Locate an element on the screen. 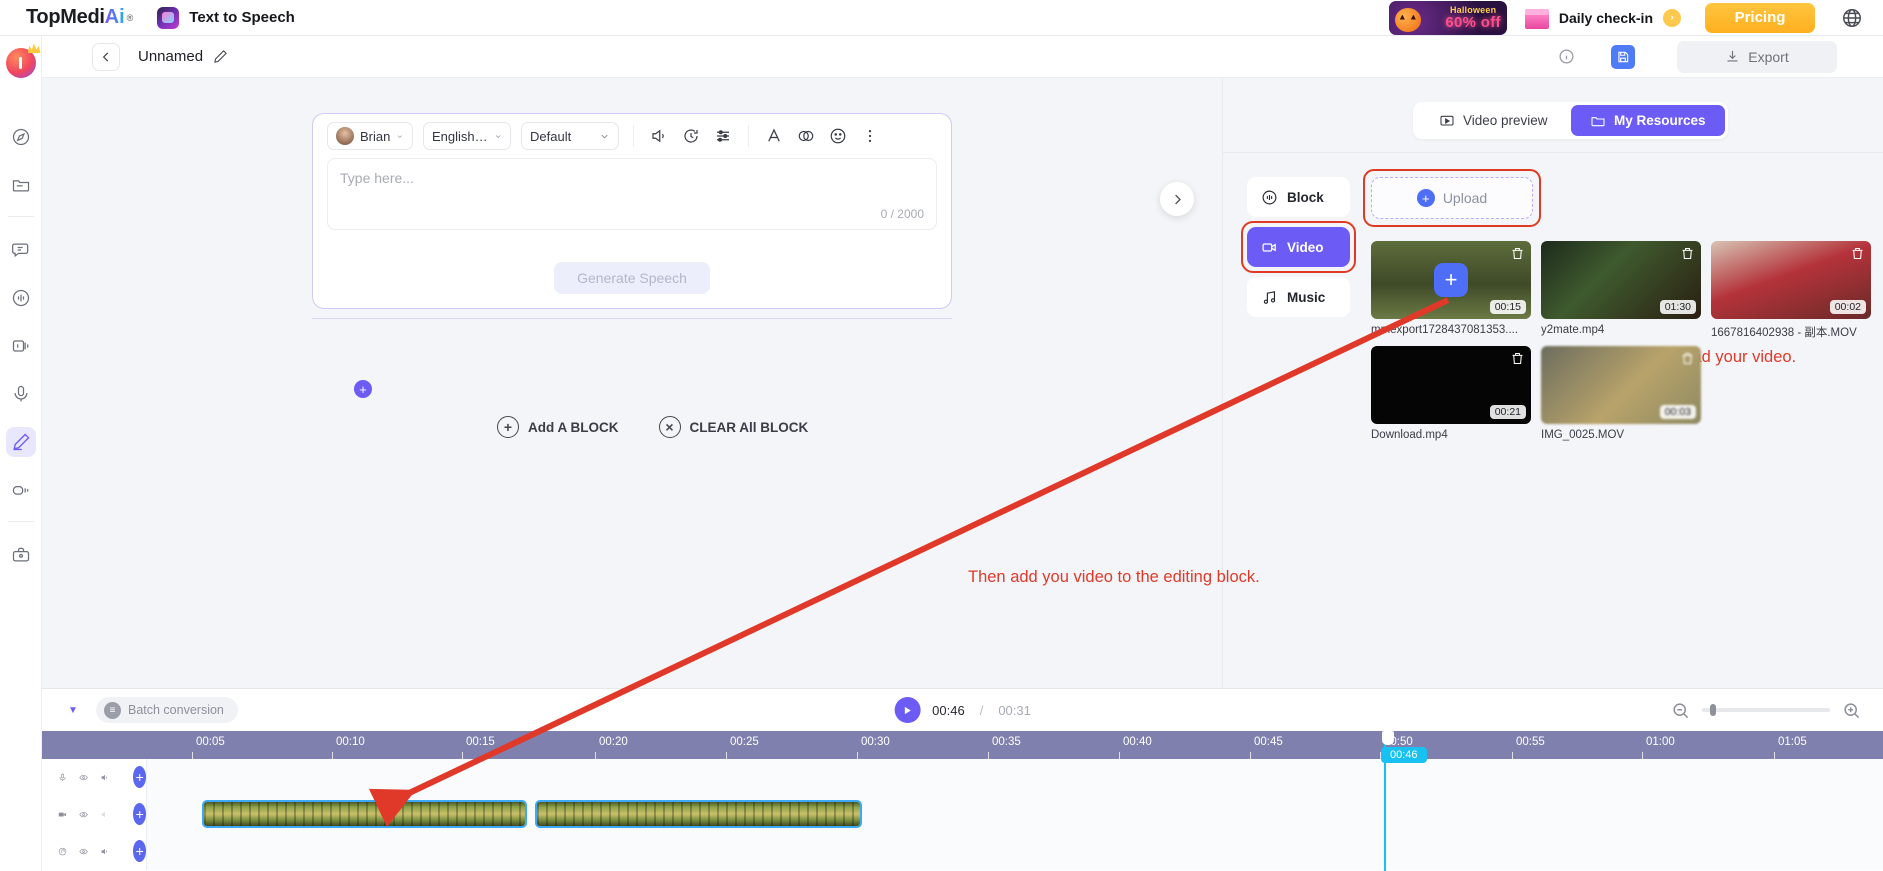 This screenshot has width=1883, height=871. project-name: Unnamed is located at coordinates (170, 56).